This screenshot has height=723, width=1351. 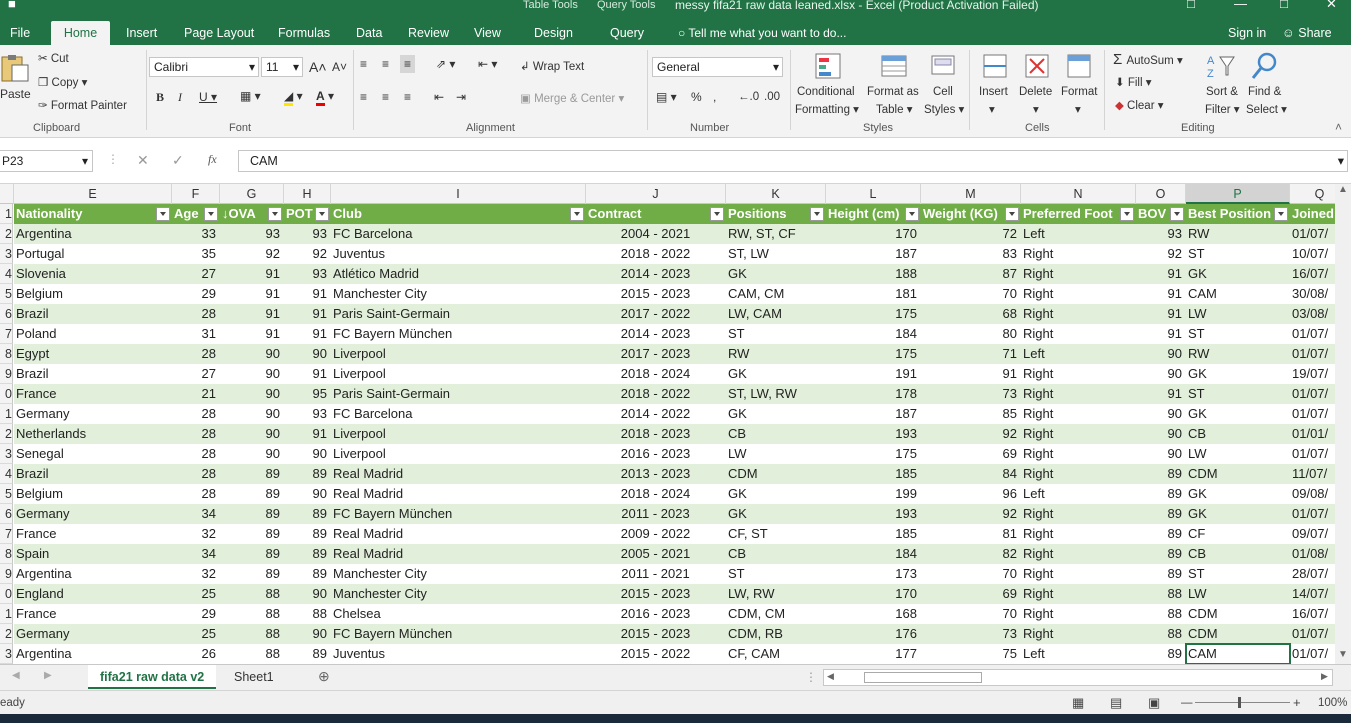 I want to click on table-cell: 2014 - 2022, so click(x=656, y=414).